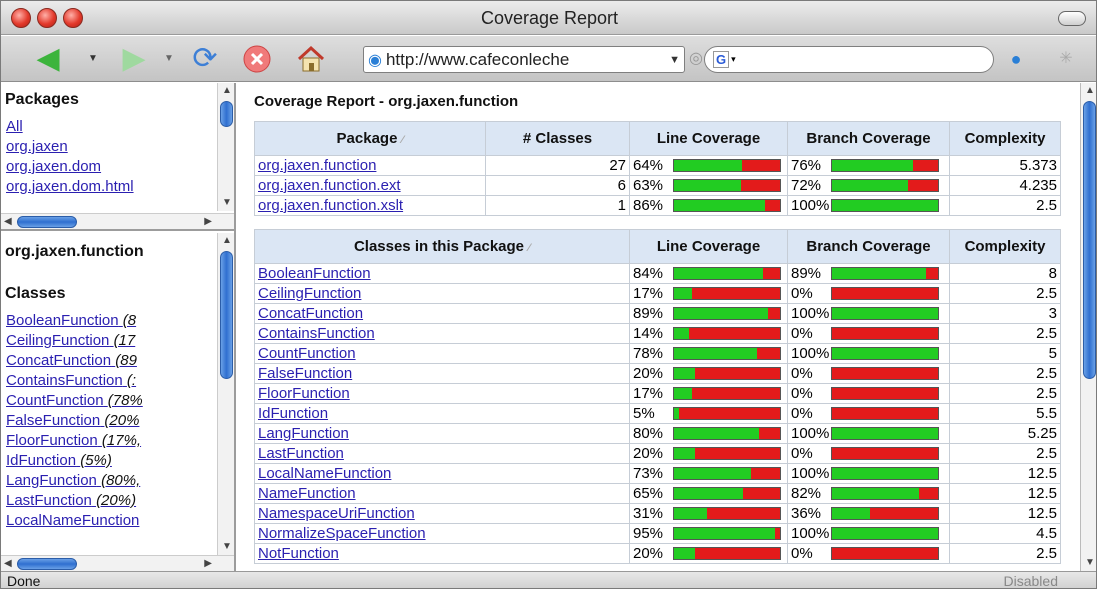 Image resolution: width=1097 pixels, height=589 pixels. I want to click on search-engine-dropdown-icon: ▾, so click(733, 59).